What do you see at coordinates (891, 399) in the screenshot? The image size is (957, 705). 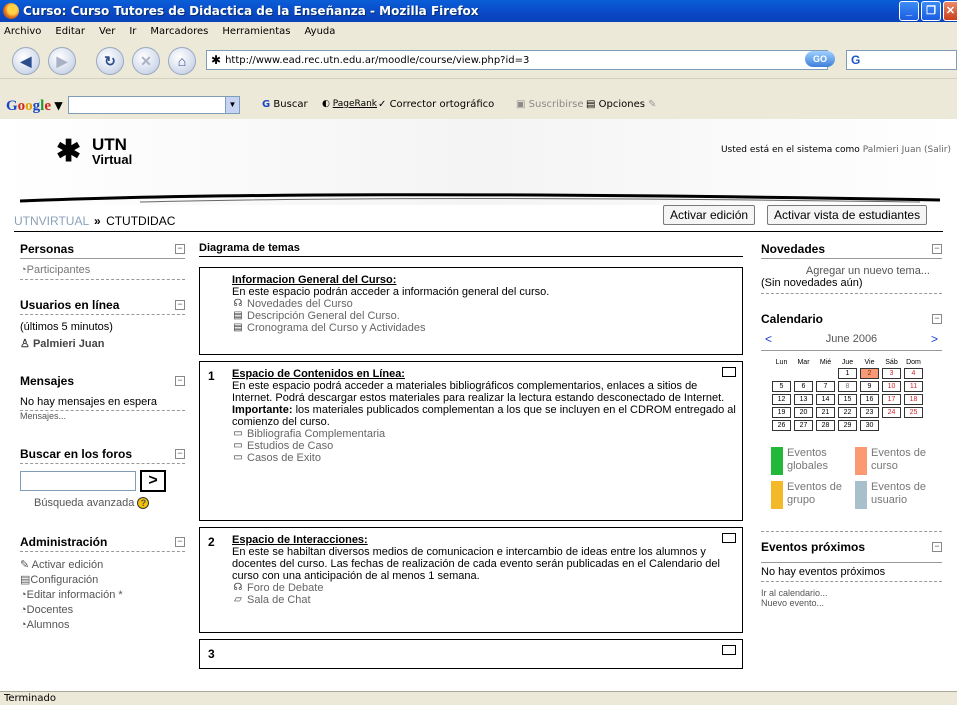 I see `calendar-day: 17` at bounding box center [891, 399].